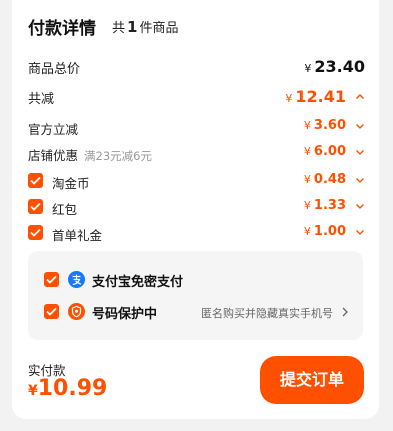  I want to click on total-goods-price: ¥23.40, so click(334, 66).